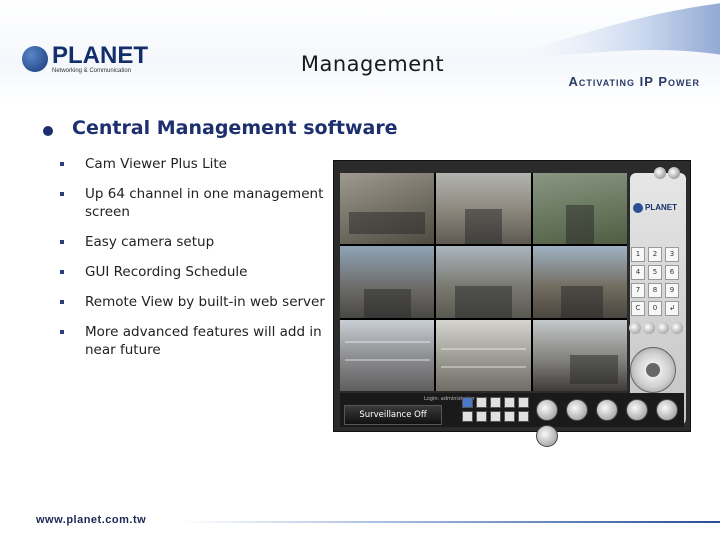 The height and width of the screenshot is (540, 720). What do you see at coordinates (655, 254) in the screenshot?
I see `keypad-key: 2` at bounding box center [655, 254].